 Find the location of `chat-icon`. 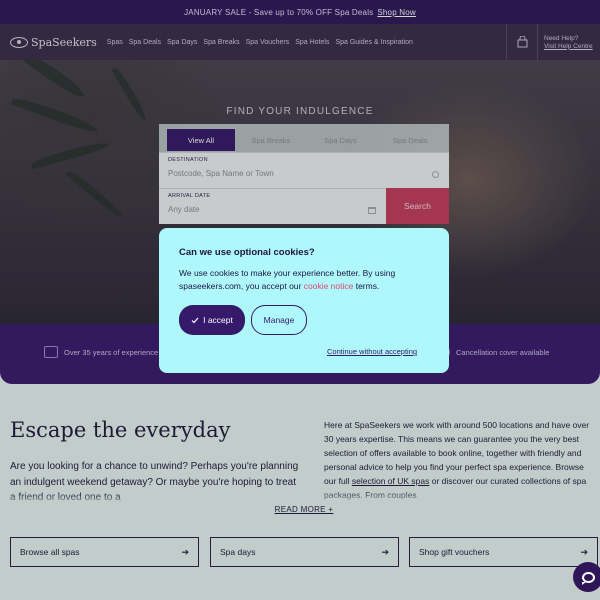

chat-icon is located at coordinates (588, 578).